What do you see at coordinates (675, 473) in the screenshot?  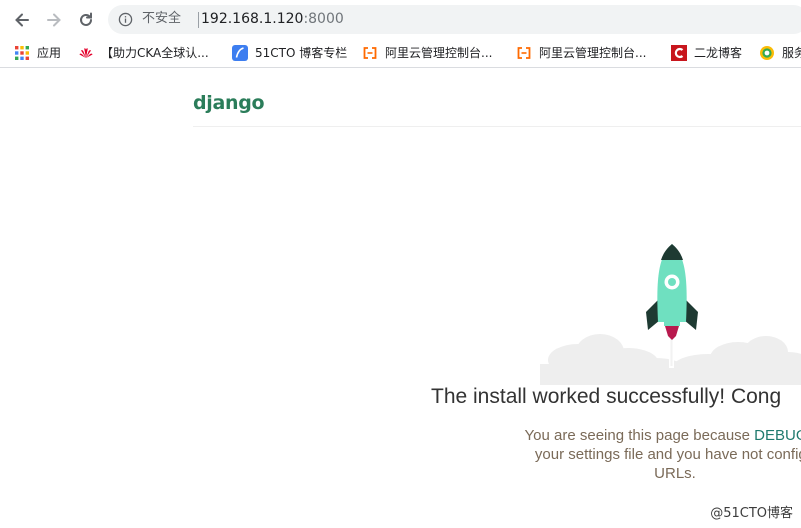 I see `para-line-3: URLs.` at bounding box center [675, 473].